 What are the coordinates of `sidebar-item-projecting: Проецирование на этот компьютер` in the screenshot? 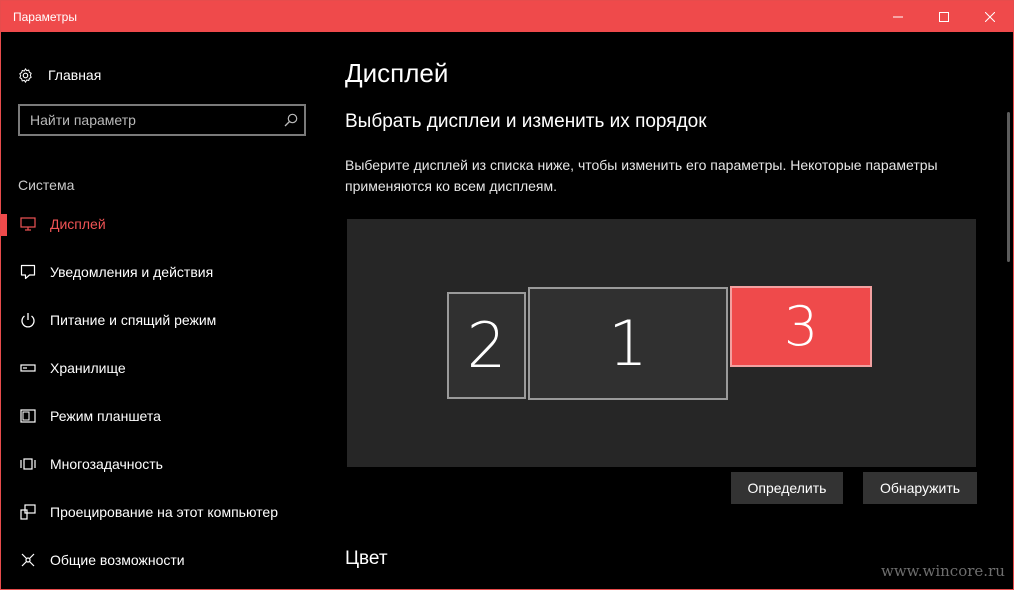 It's located at (162, 512).